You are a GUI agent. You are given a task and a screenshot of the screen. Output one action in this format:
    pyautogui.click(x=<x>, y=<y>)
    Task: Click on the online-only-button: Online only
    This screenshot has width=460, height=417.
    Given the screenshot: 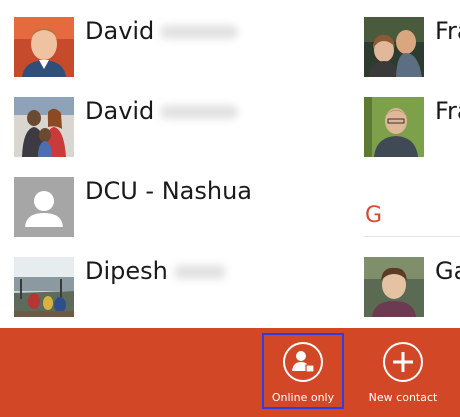 What is the action you would take?
    pyautogui.click(x=303, y=371)
    